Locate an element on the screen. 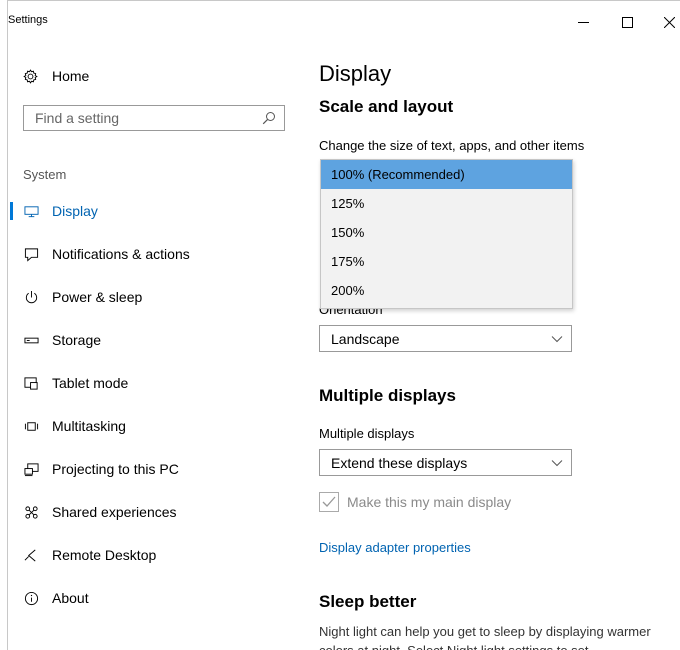 This screenshot has height=650, width=680. multiple-displays-label: Multiple displays is located at coordinates (367, 433).